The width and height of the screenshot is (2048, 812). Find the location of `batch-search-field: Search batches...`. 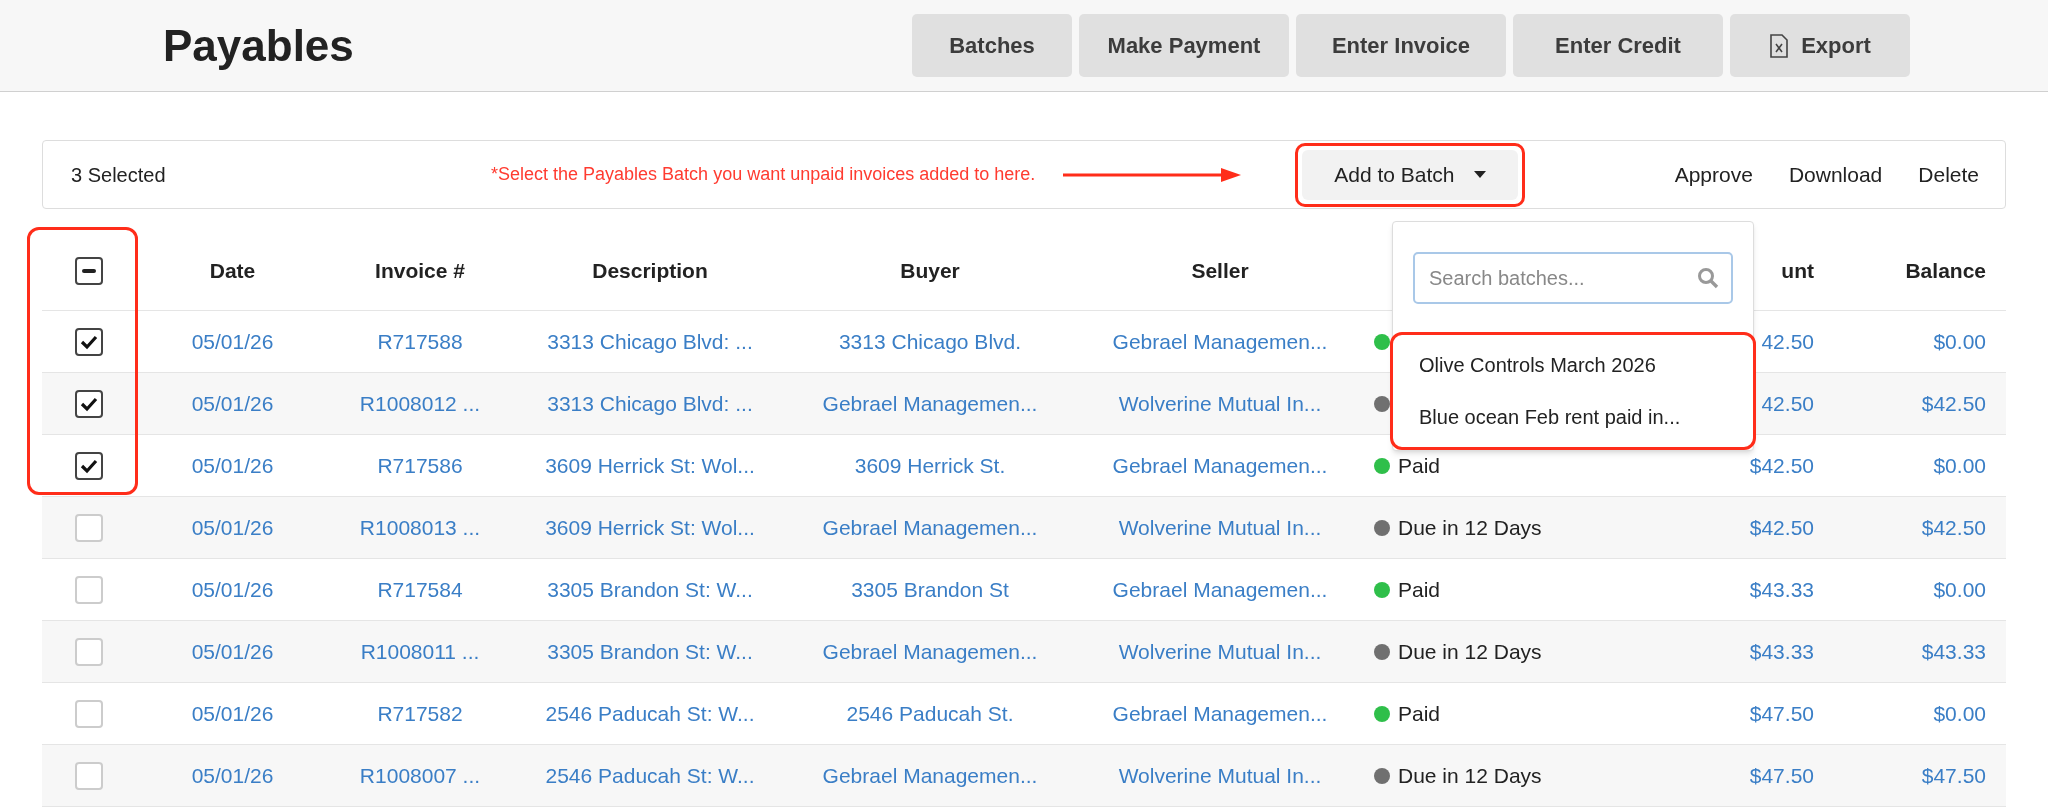

batch-search-field: Search batches... is located at coordinates (1573, 278).